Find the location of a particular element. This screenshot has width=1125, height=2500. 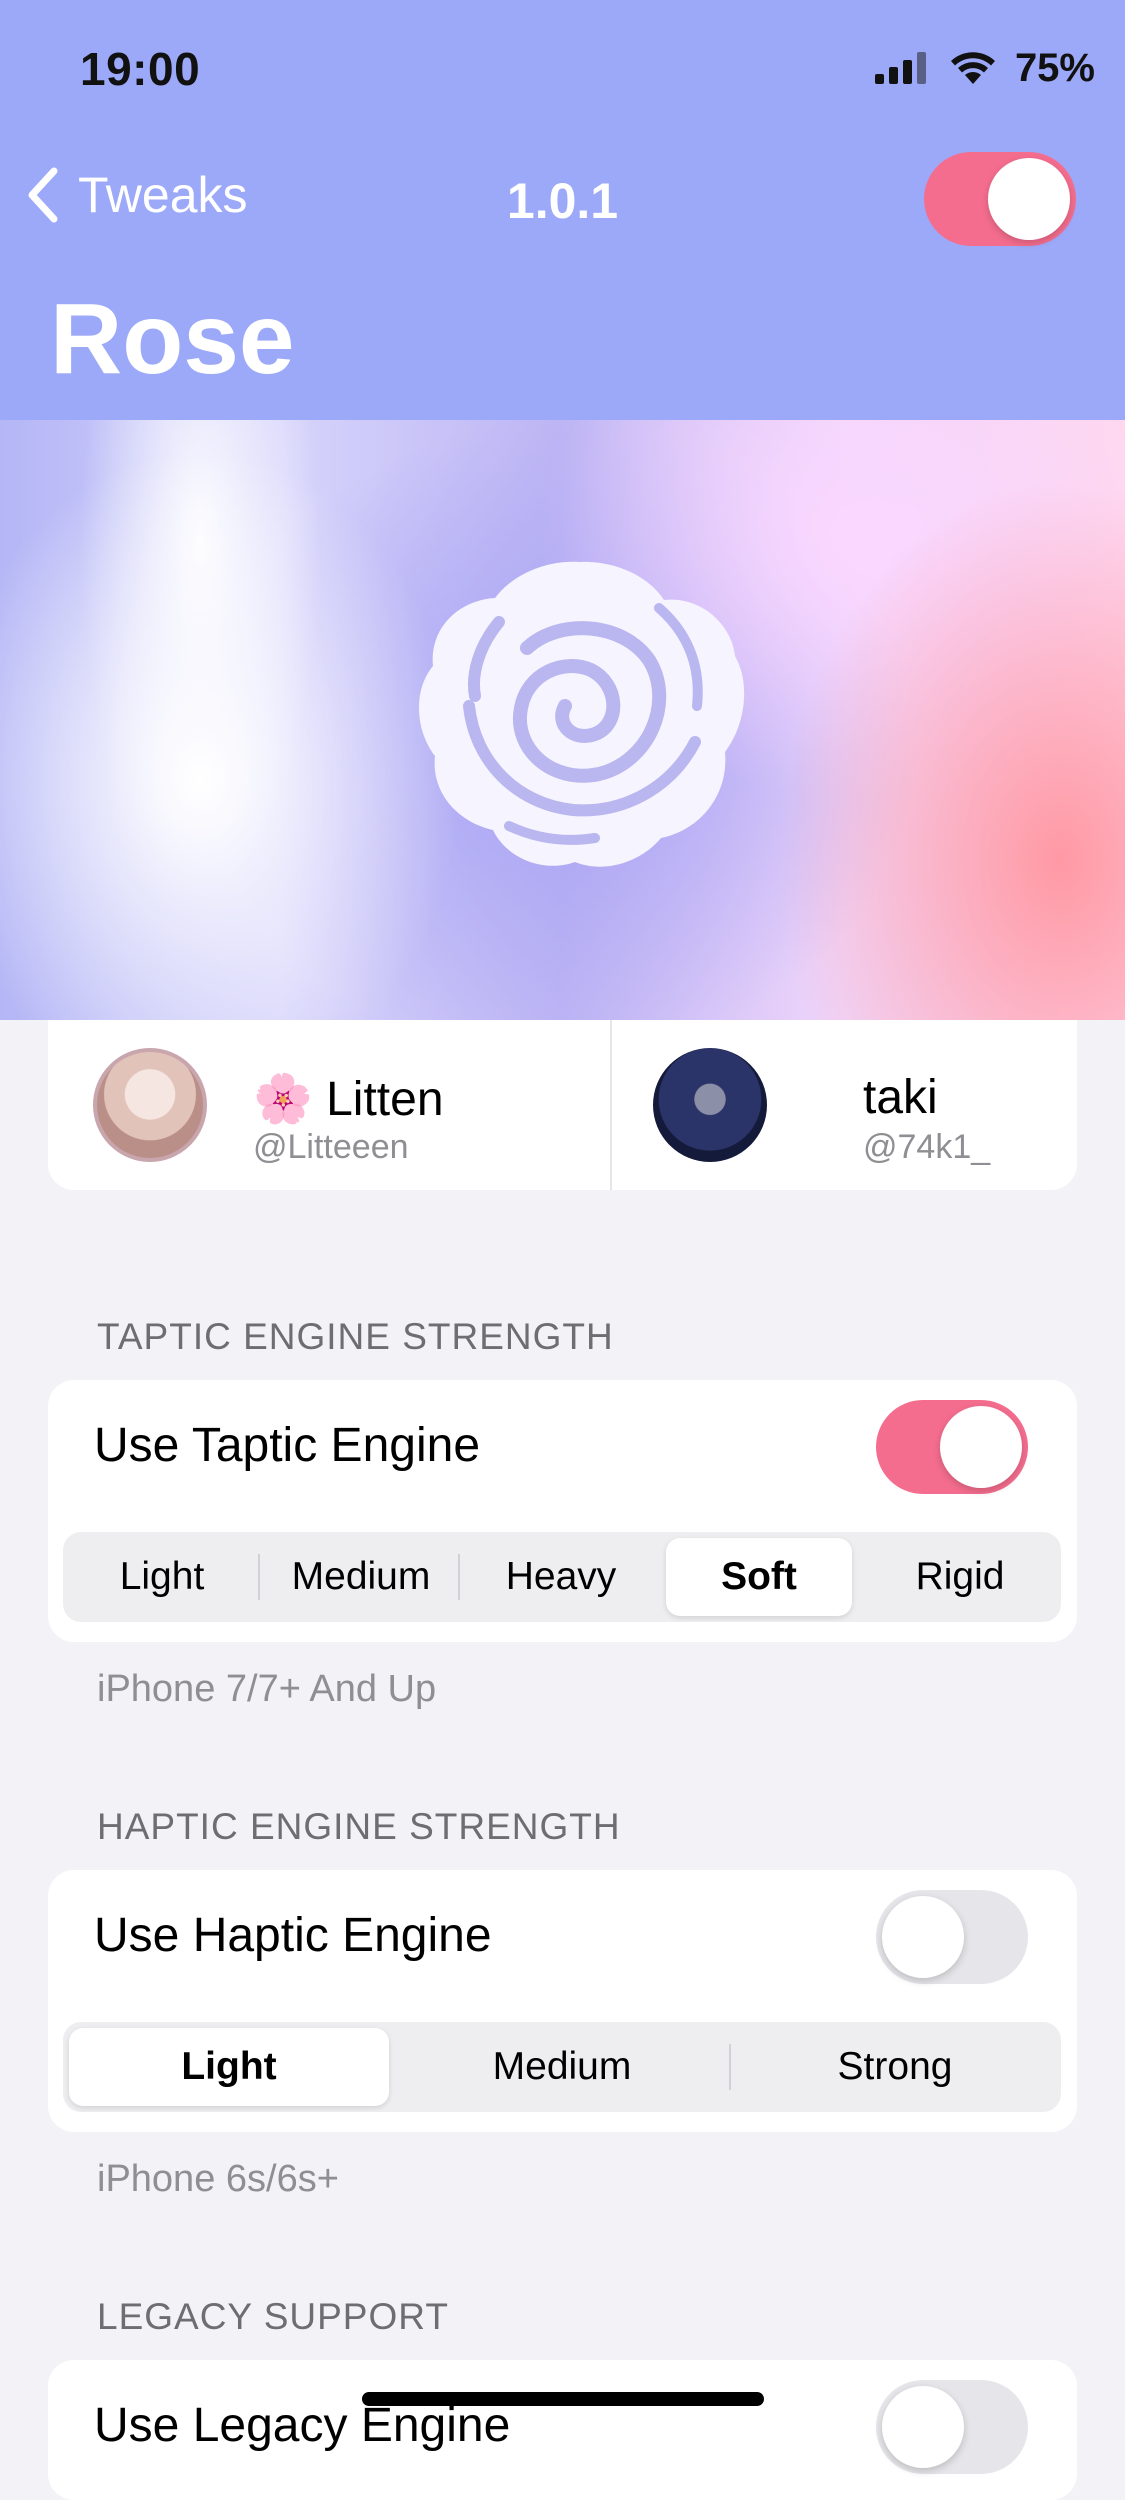

status-time: 19:00 is located at coordinates (140, 69).